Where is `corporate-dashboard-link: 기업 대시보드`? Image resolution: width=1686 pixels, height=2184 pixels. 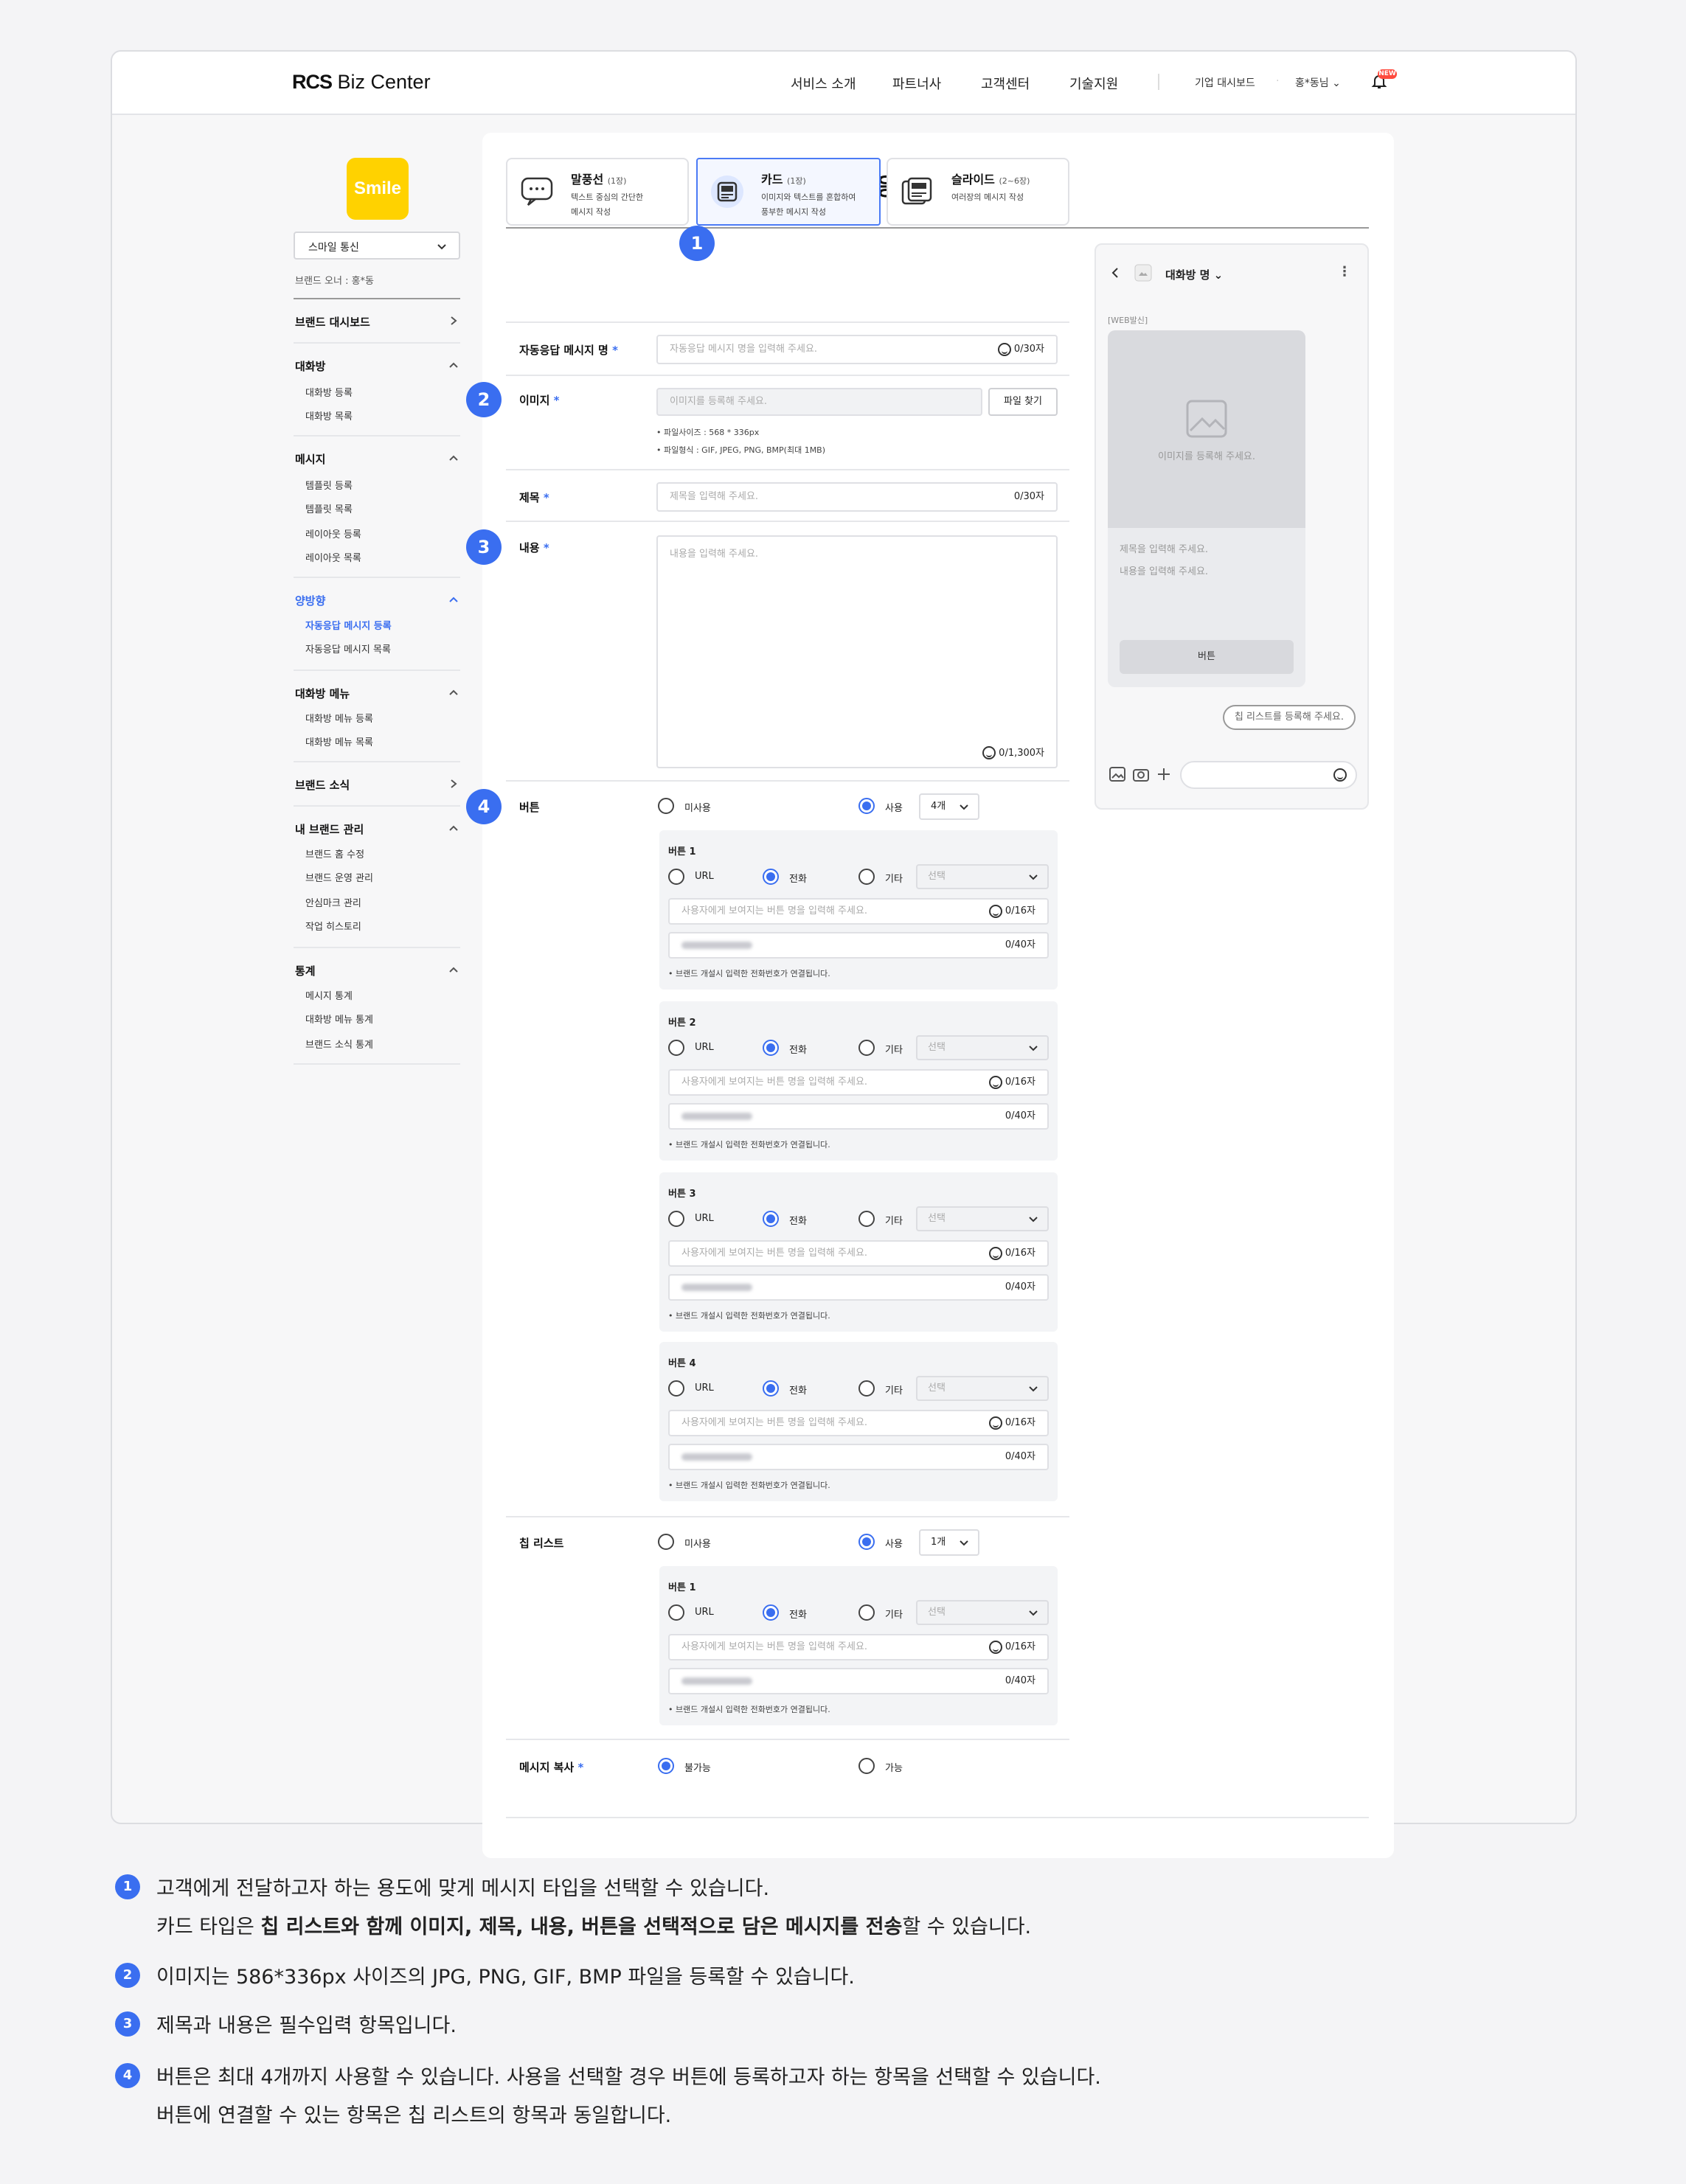 corporate-dashboard-link: 기업 대시보드 is located at coordinates (1225, 82).